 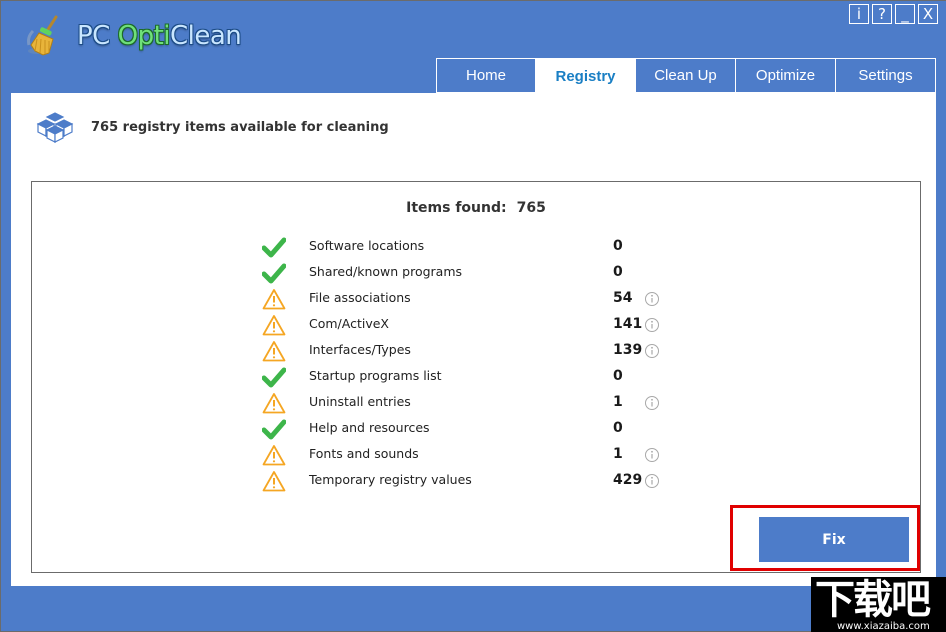 What do you see at coordinates (531, 208) in the screenshot?
I see `items-found-count: 765` at bounding box center [531, 208].